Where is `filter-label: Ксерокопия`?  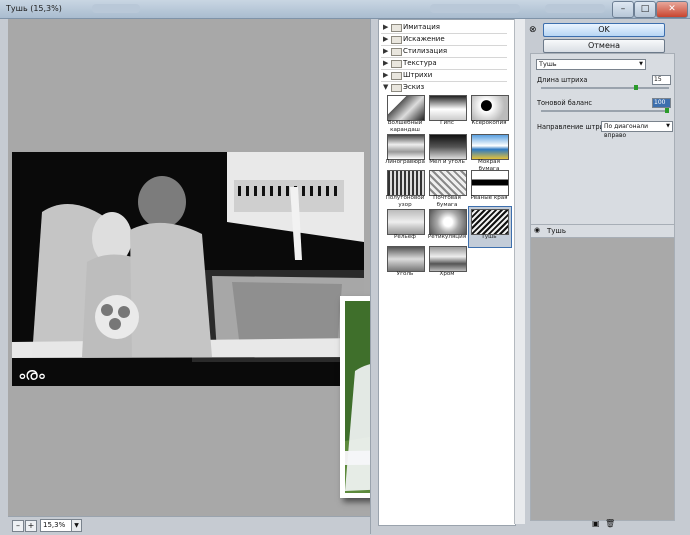 filter-label: Ксерокопия is located at coordinates (489, 123).